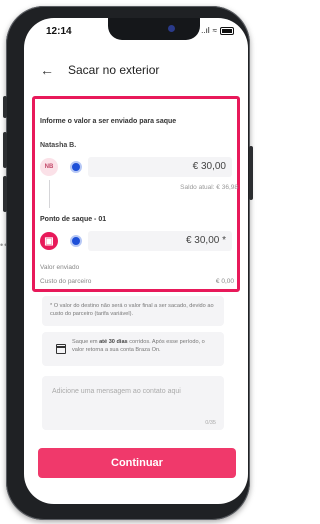 The image size is (320, 524). What do you see at coordinates (137, 463) in the screenshot?
I see `continue-button: Continuar` at bounding box center [137, 463].